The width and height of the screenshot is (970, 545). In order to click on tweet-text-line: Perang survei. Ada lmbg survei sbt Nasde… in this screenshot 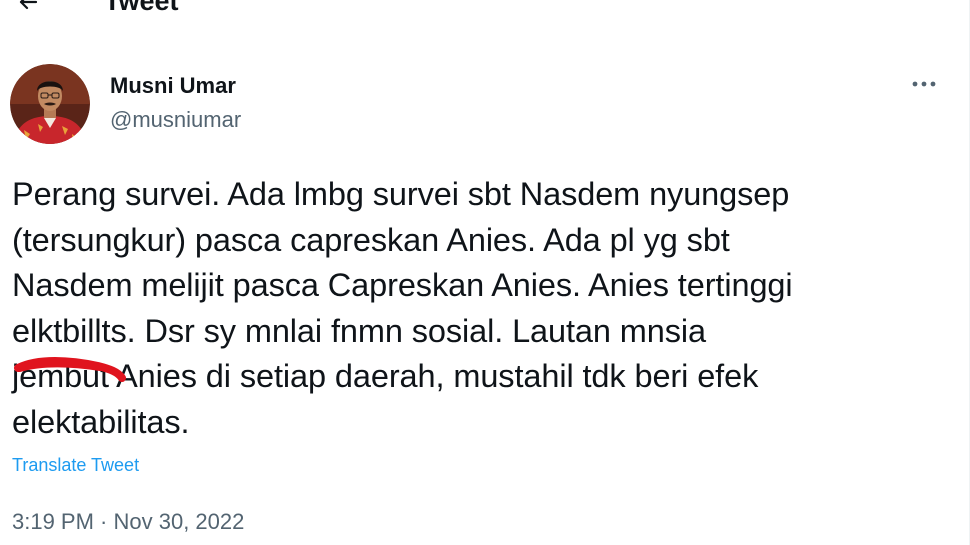, I will do `click(401, 194)`.